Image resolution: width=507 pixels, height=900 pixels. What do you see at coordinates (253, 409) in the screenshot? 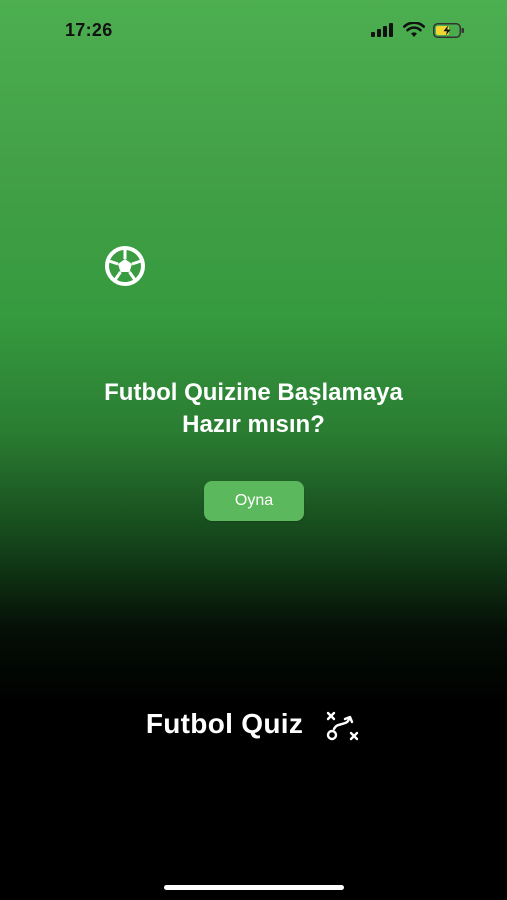
I see `prompt-title: Futbol Quizine Başlamaya Hazır mısın?` at bounding box center [253, 409].